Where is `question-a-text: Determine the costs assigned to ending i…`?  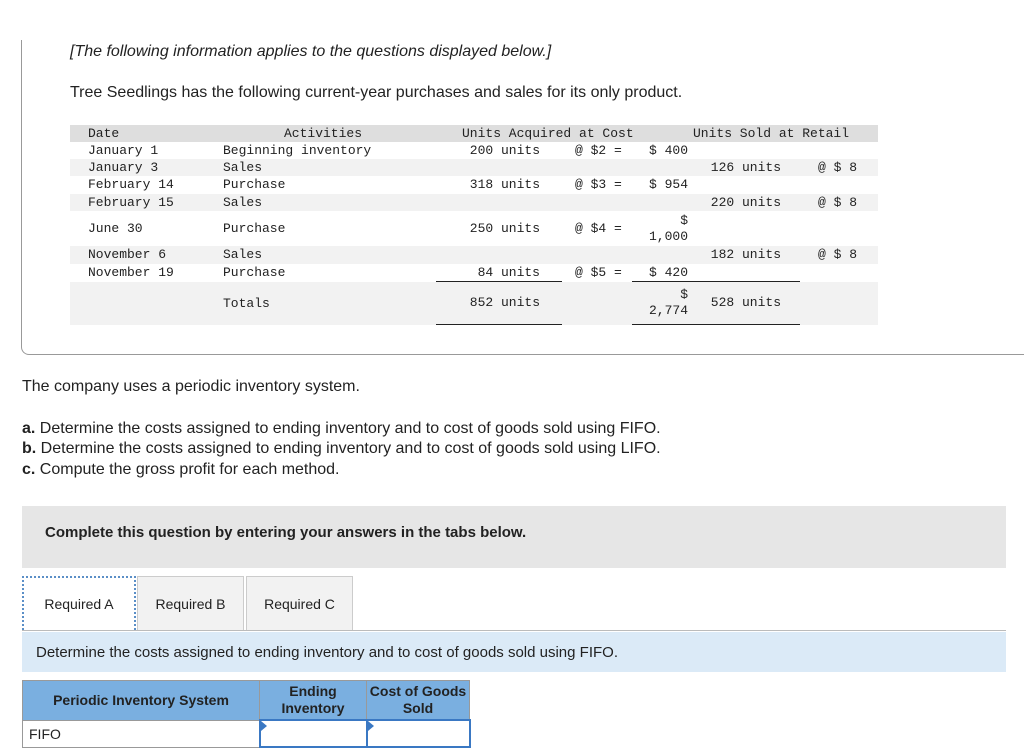
question-a-text: Determine the costs assigned to ending i… is located at coordinates (348, 428).